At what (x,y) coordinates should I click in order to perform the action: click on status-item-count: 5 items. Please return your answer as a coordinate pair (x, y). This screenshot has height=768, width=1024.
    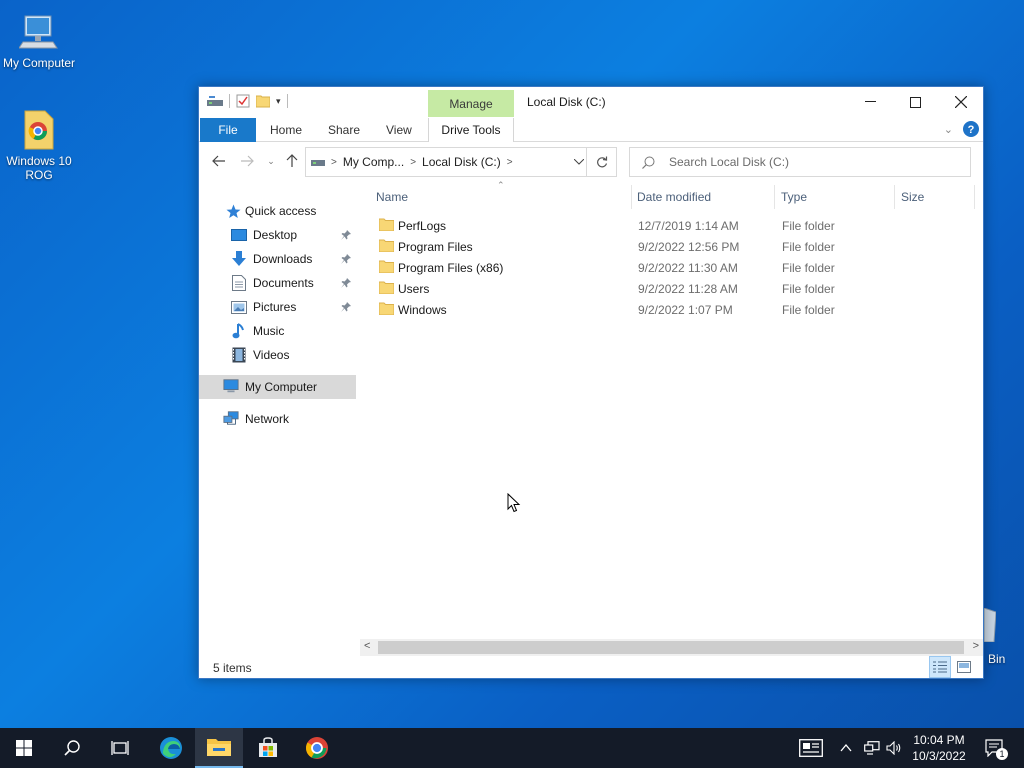
    Looking at the image, I should click on (232, 668).